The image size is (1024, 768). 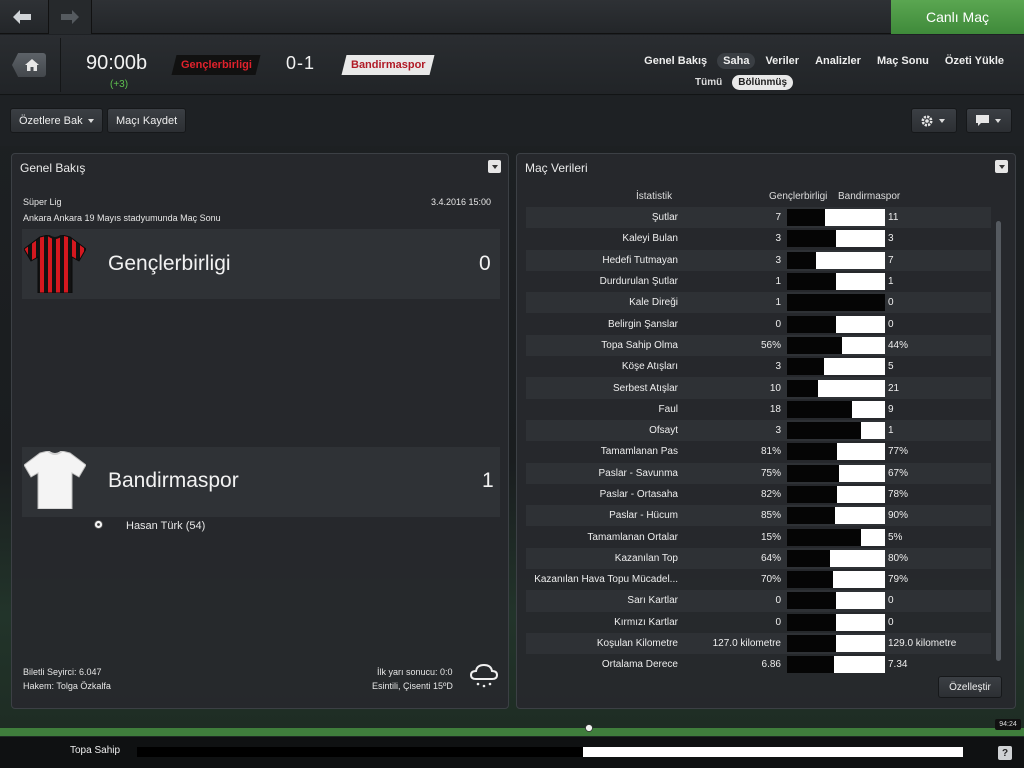 What do you see at coordinates (512, 732) in the screenshot?
I see `match-timeline` at bounding box center [512, 732].